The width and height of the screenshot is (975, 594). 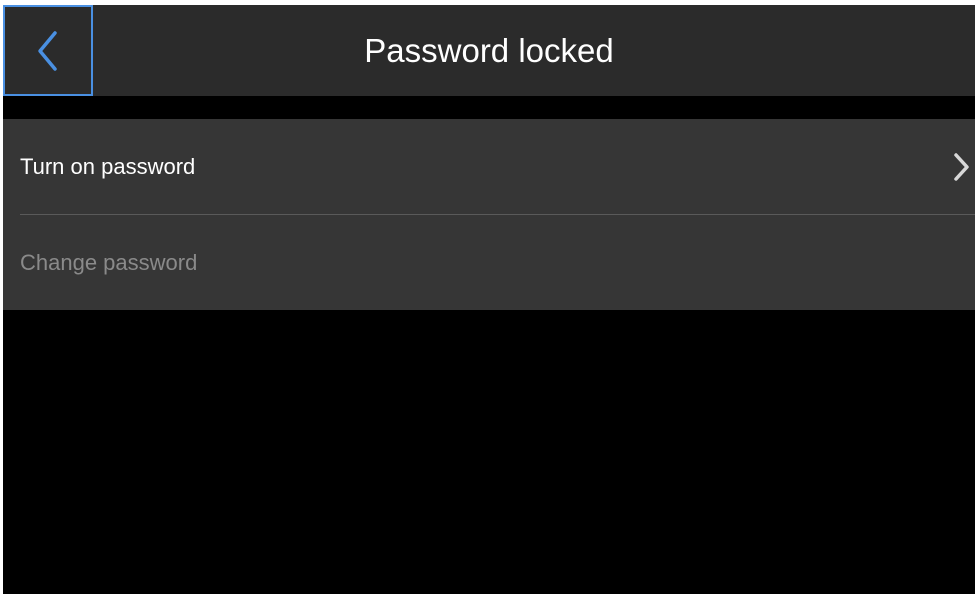 I want to click on back-button, so click(x=48, y=50).